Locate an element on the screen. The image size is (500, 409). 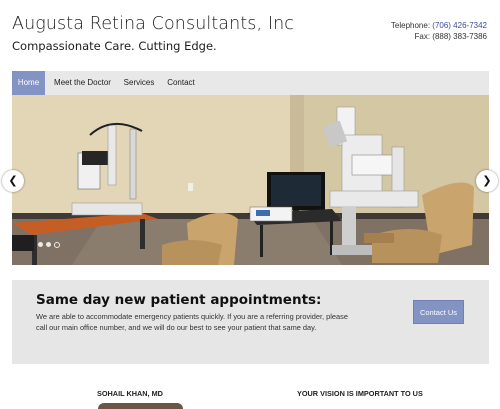
appointment-title: Same day new patient appointments: is located at coordinates (179, 300).